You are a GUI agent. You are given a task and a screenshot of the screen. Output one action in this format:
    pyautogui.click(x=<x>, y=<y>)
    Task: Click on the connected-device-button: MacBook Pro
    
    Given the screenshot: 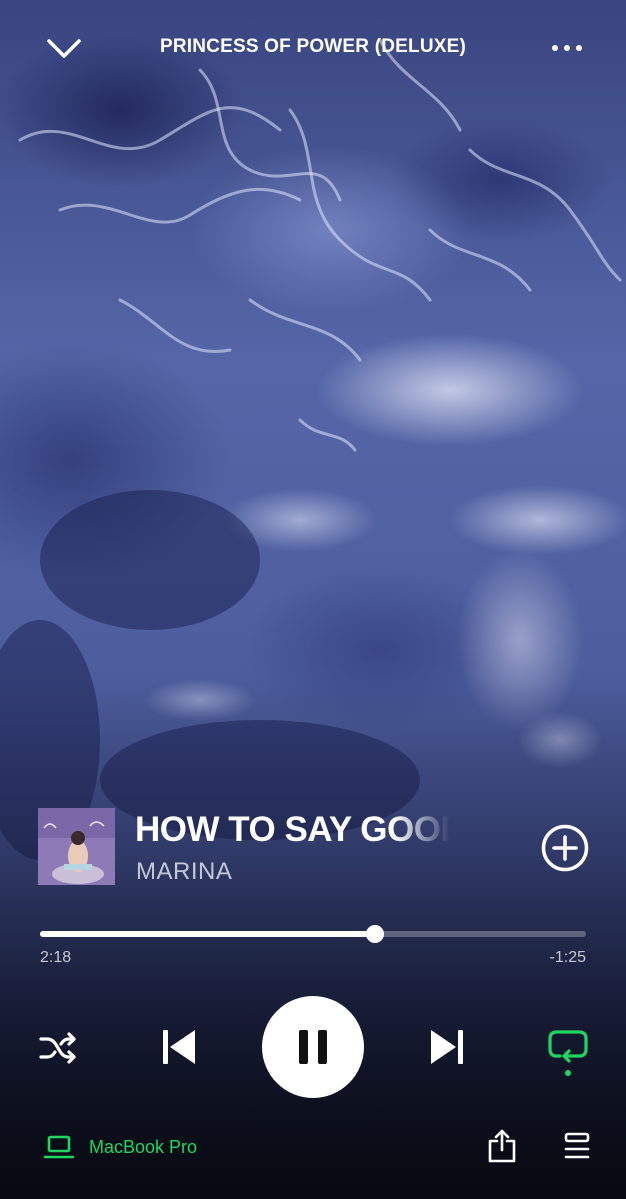 What is the action you would take?
    pyautogui.click(x=120, y=1147)
    